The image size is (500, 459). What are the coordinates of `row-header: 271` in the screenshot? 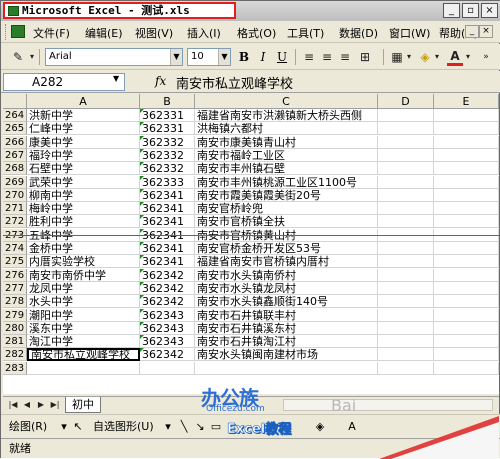 It's located at (15, 209).